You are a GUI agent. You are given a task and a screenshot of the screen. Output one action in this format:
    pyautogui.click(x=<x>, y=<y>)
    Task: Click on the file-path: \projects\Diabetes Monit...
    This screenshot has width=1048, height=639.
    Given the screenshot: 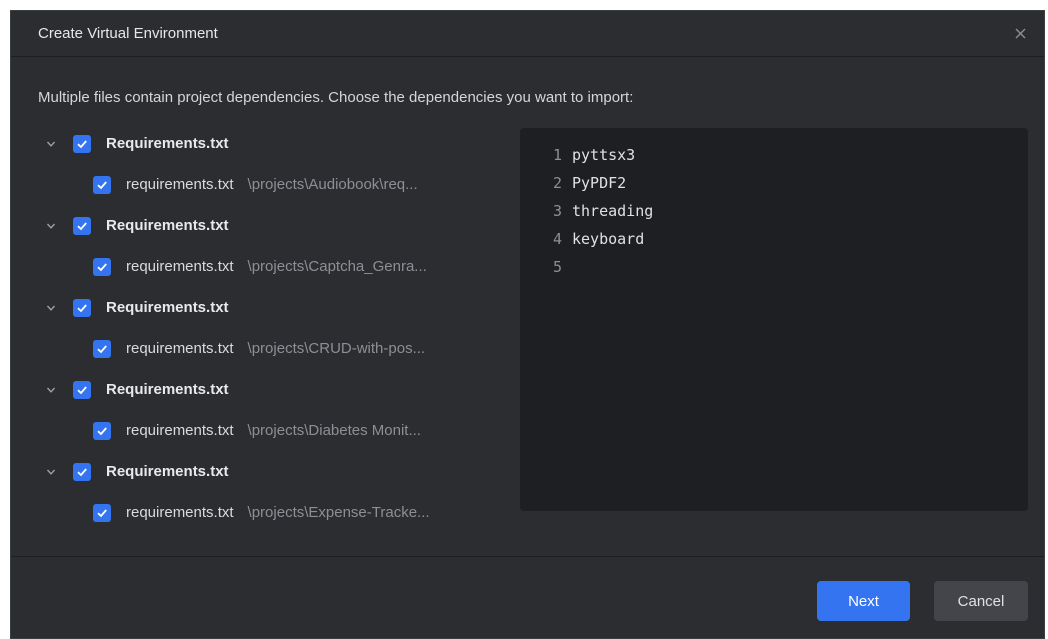 What is the action you would take?
    pyautogui.click(x=334, y=430)
    